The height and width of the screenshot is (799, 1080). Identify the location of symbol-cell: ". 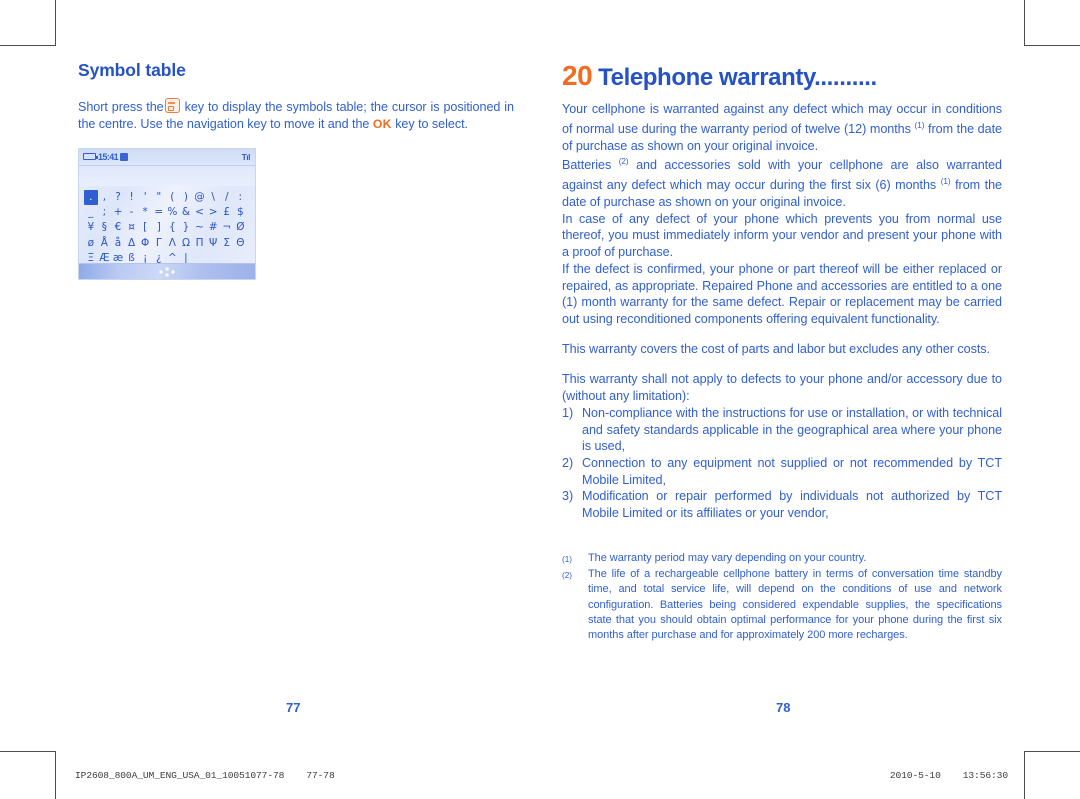
(159, 197).